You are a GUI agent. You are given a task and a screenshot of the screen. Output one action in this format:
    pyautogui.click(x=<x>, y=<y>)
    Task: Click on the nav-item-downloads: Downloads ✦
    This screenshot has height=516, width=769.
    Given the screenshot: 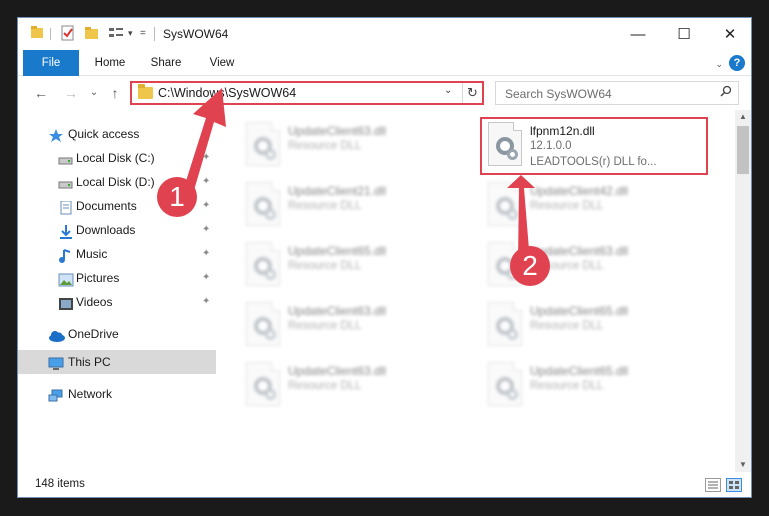 What is the action you would take?
    pyautogui.click(x=138, y=230)
    